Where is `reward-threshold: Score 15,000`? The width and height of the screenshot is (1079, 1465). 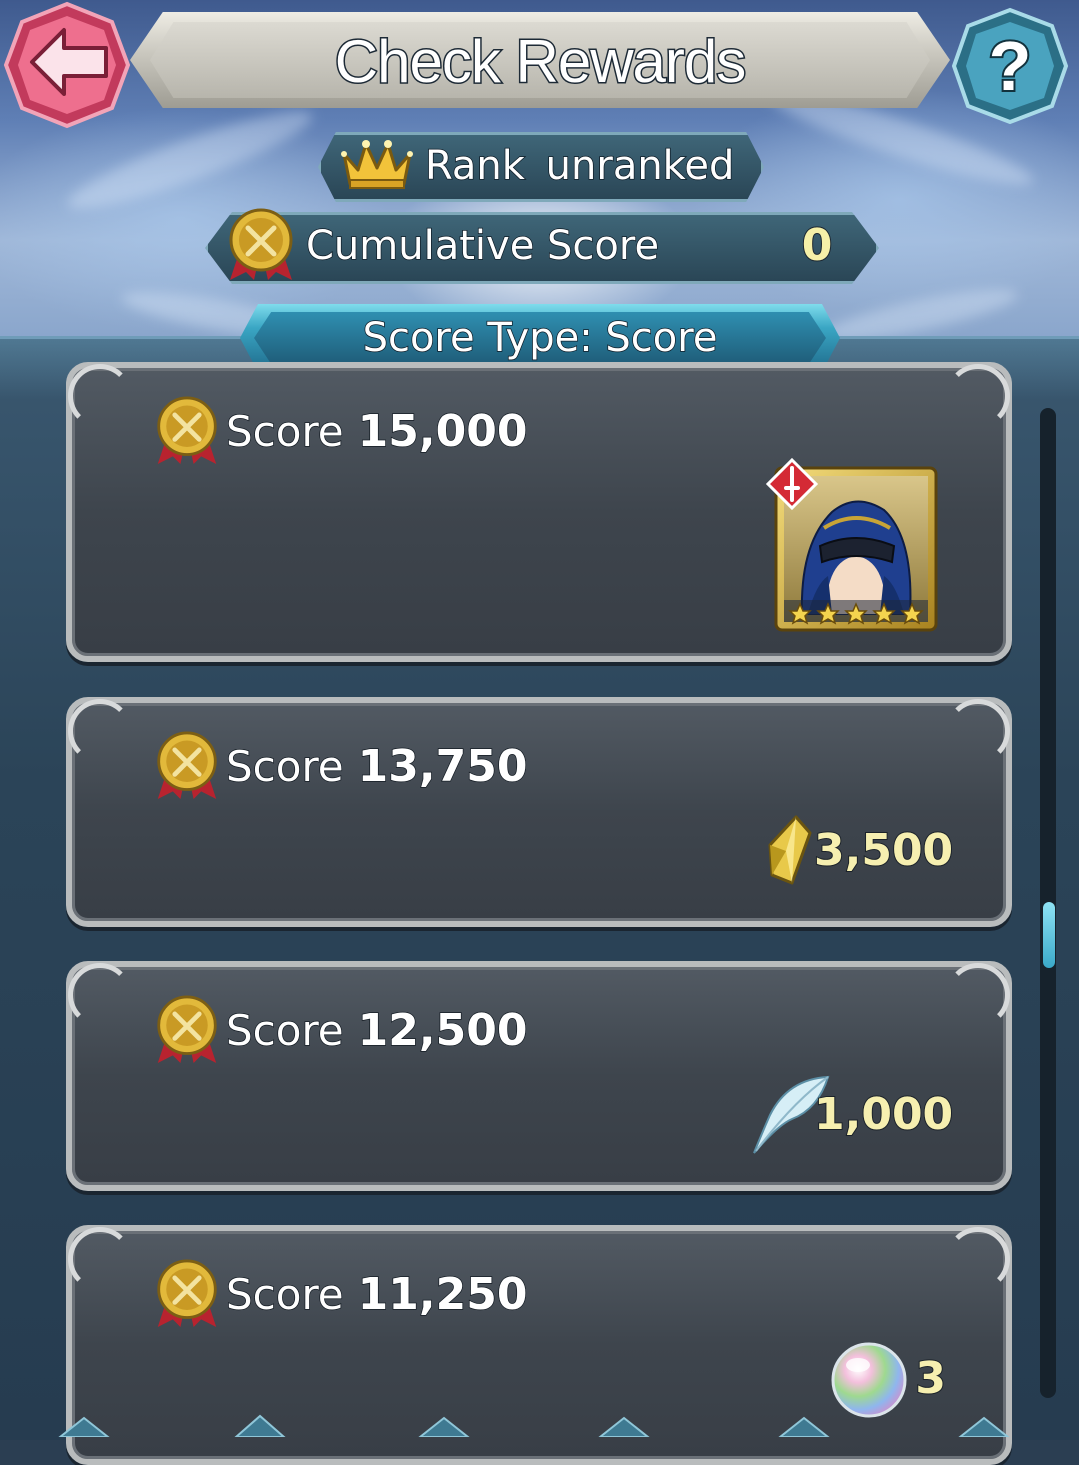 reward-threshold: Score 15,000 is located at coordinates (376, 432).